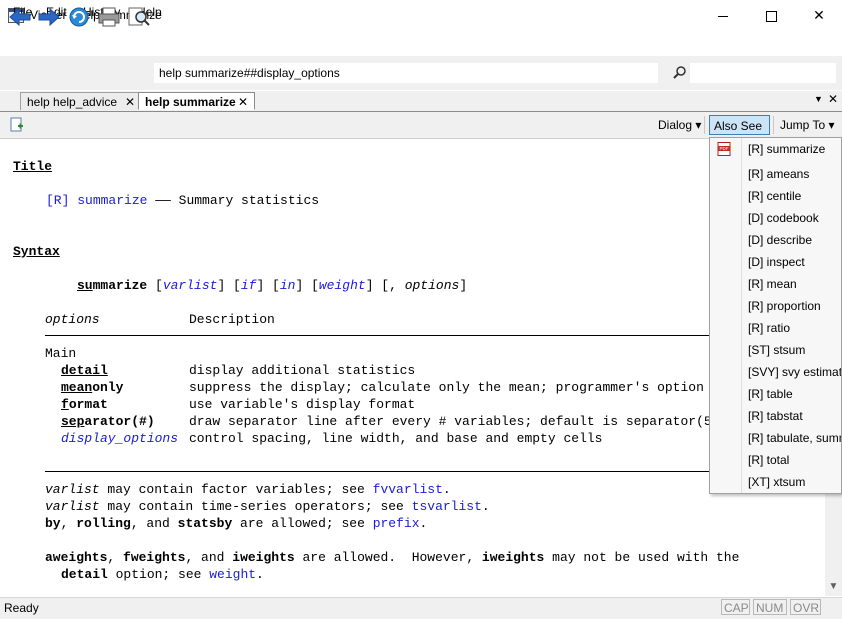 This screenshot has height=619, width=842. What do you see at coordinates (769, 328) in the screenshot?
I see `also-see-item: [R] ratio` at bounding box center [769, 328].